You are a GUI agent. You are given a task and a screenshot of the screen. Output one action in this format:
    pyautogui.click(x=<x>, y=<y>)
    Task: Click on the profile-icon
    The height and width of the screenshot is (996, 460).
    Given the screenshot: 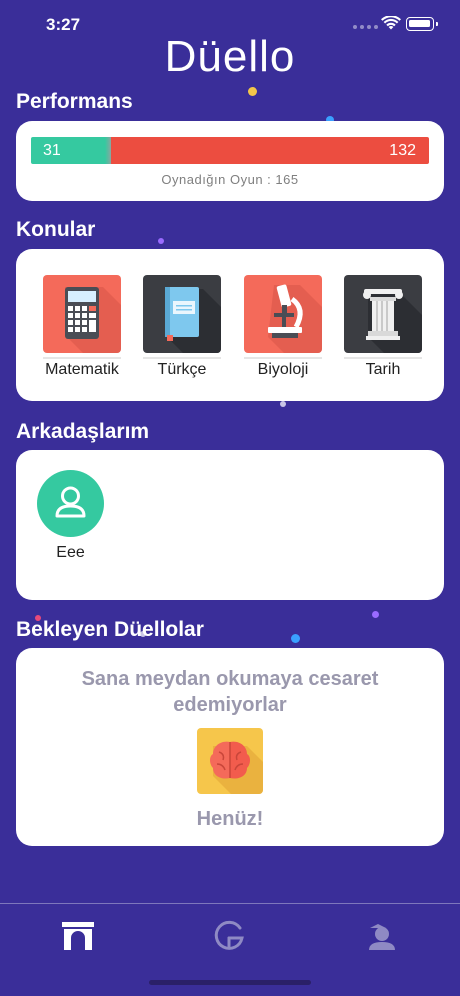 What is the action you would take?
    pyautogui.click(x=382, y=937)
    